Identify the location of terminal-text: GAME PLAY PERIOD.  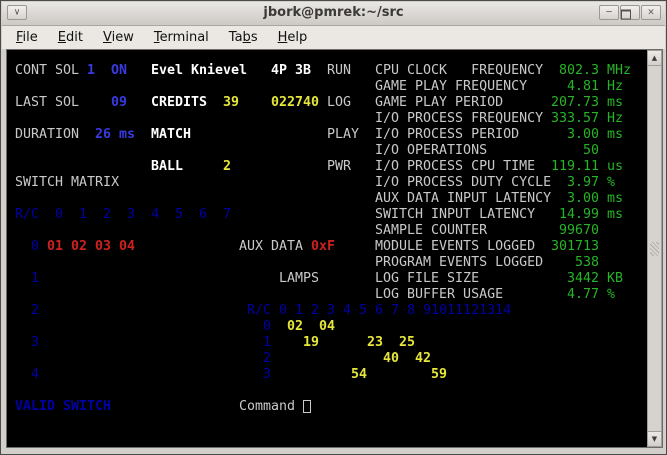
(439, 102).